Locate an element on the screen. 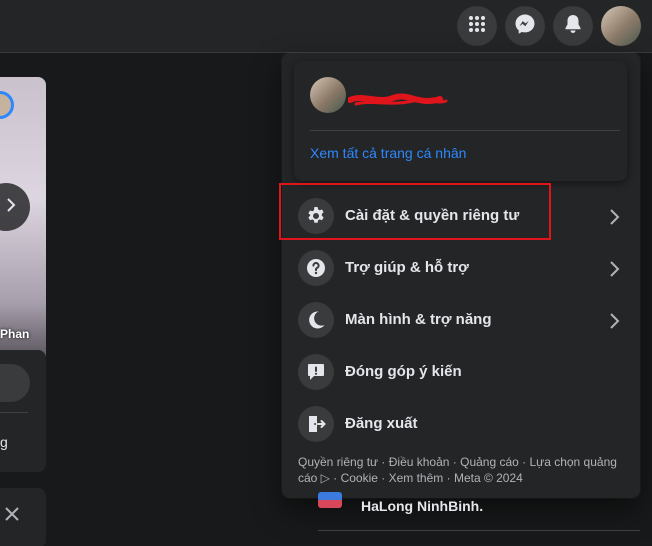 The width and height of the screenshot is (652, 546). menu-item-display-accessibility: Màn hình & trợ năng is located at coordinates (461, 322).